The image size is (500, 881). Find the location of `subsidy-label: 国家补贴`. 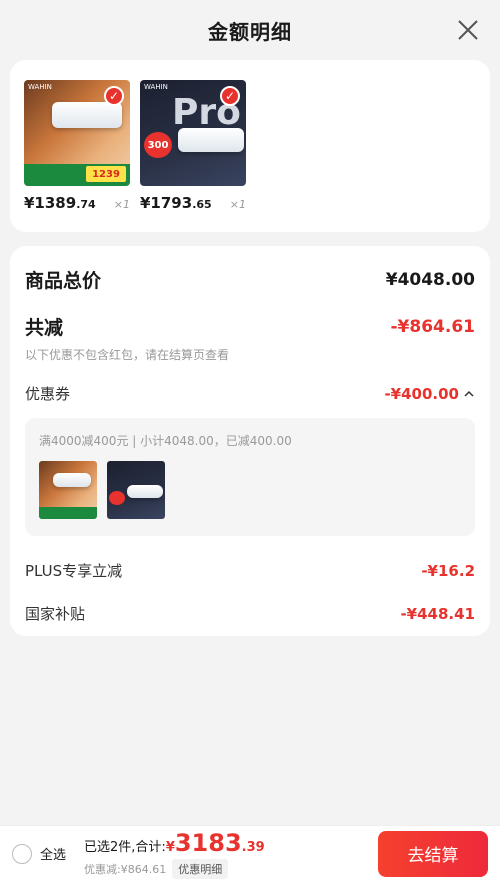

subsidy-label: 国家补贴 is located at coordinates (55, 614).